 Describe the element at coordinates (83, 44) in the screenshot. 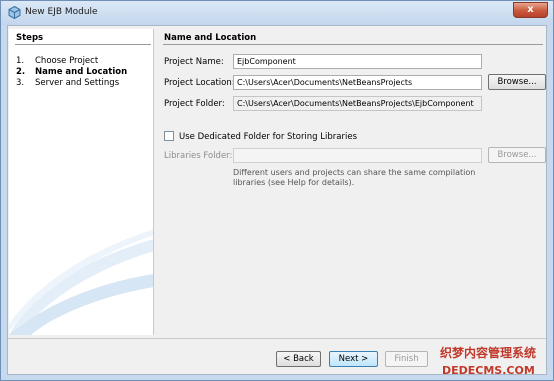

I see `steps-divider` at that location.